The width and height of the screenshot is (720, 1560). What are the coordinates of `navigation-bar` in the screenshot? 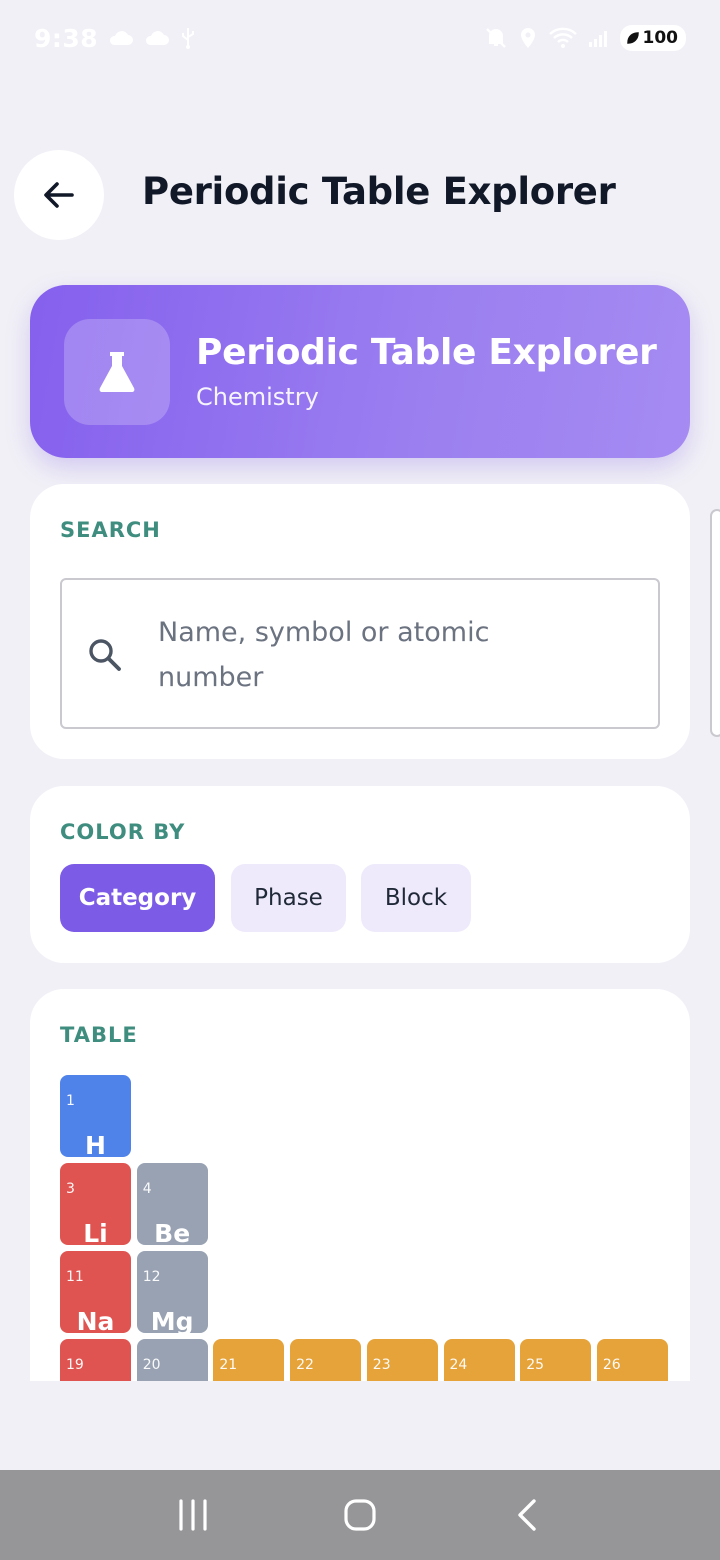 It's located at (360, 1515).